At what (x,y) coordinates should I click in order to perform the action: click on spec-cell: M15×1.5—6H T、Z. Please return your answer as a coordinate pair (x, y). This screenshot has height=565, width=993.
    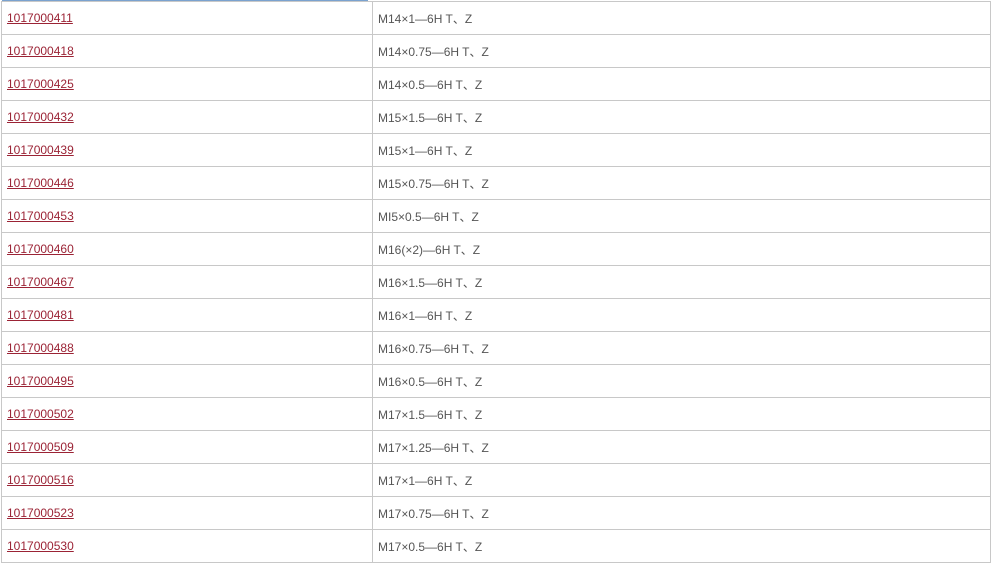
    Looking at the image, I should click on (681, 117).